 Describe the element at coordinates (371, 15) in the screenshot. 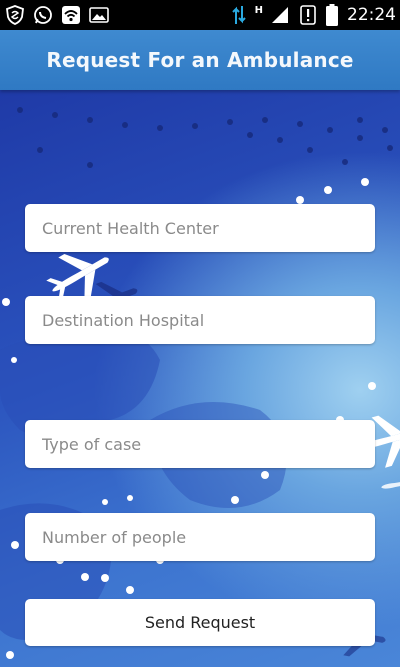

I see `clock: 22:24` at that location.